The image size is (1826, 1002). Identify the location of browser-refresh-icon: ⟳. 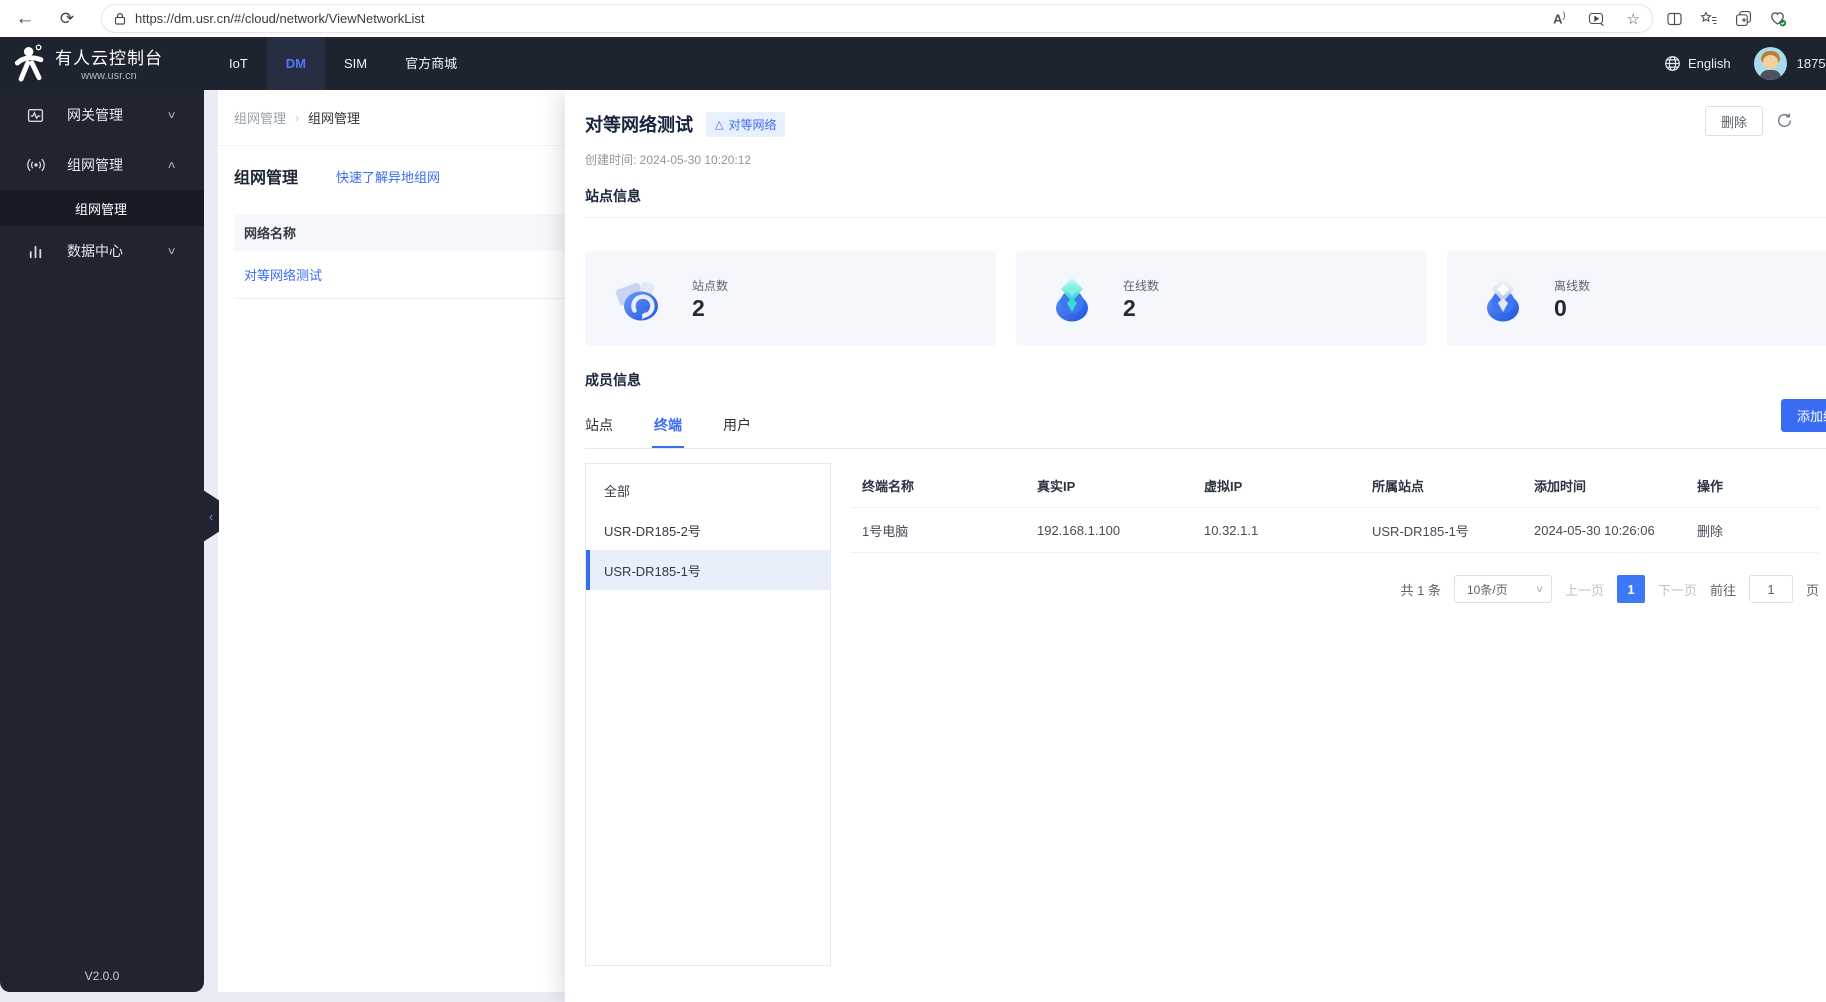
(67, 18).